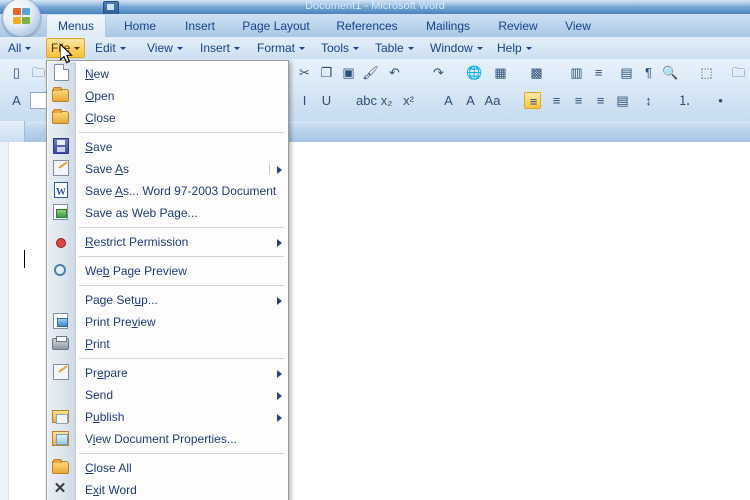 This screenshot has height=500, width=750. What do you see at coordinates (60, 417) in the screenshot?
I see `publish-folder-icon` at bounding box center [60, 417].